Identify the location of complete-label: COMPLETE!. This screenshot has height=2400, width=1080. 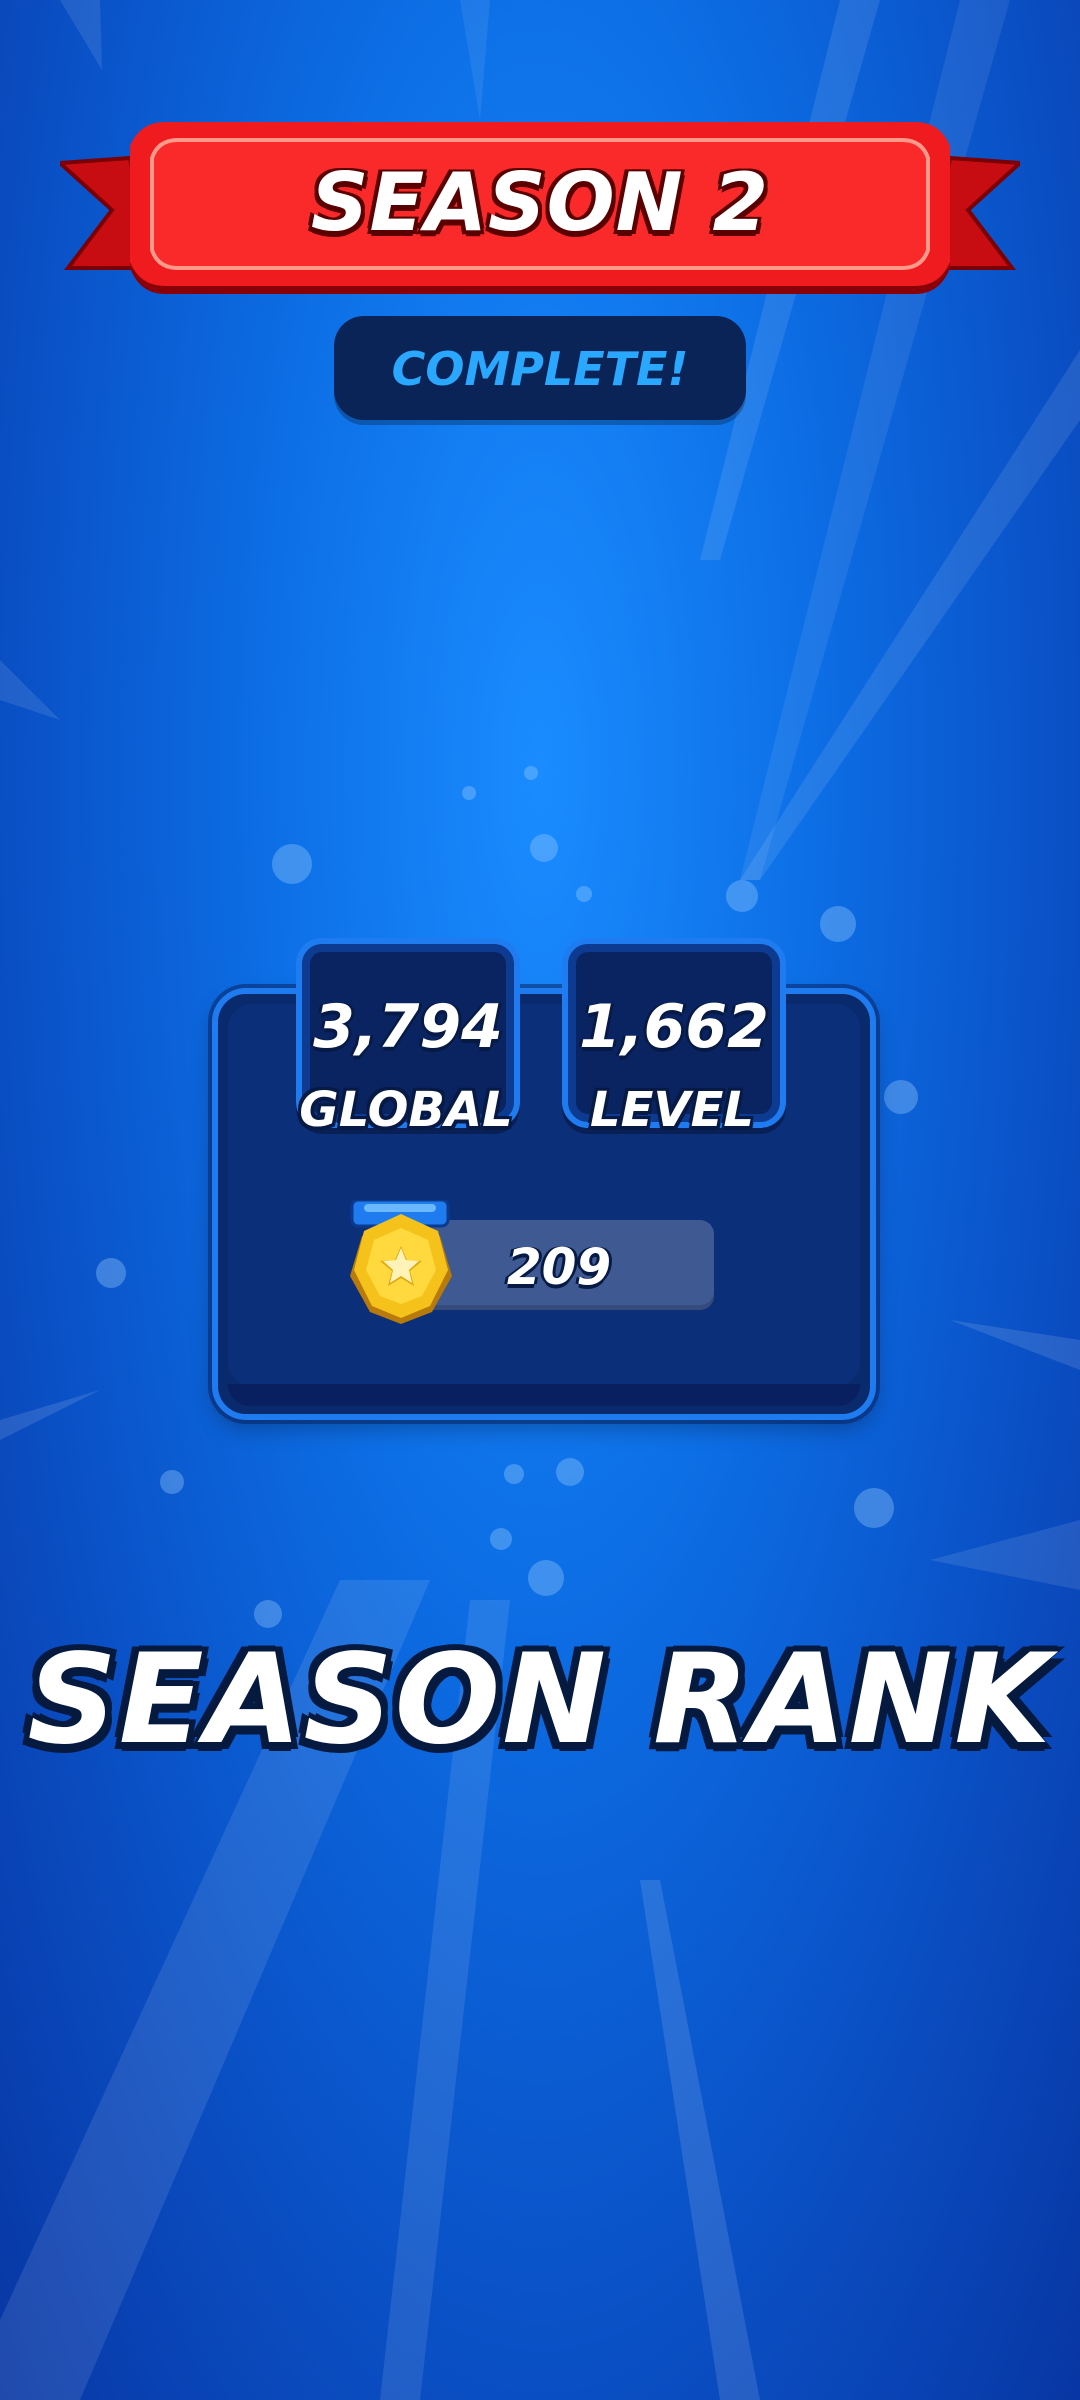
(540, 369).